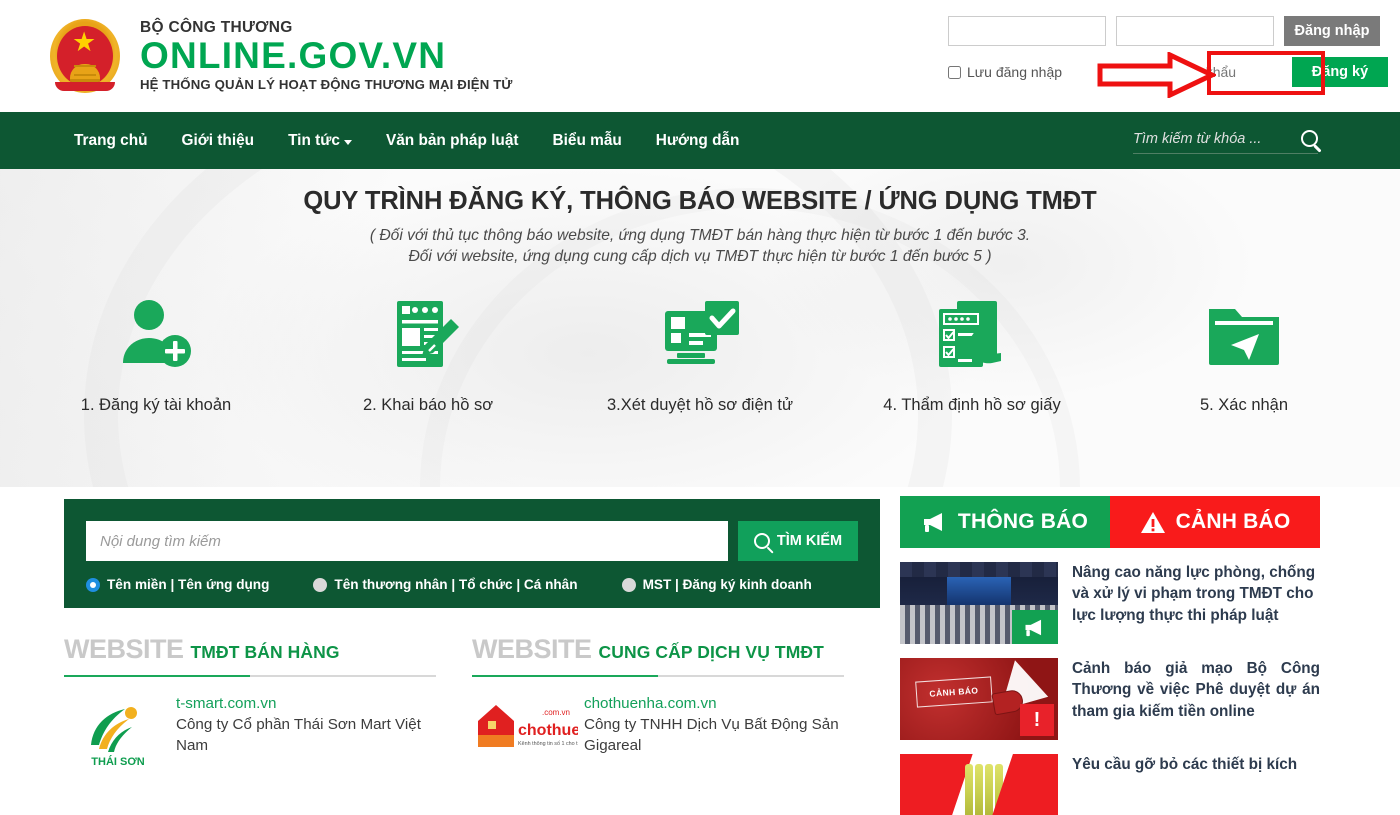  Describe the element at coordinates (1215, 522) in the screenshot. I see `tab-canh-bao: CẢNH BÁO` at that location.